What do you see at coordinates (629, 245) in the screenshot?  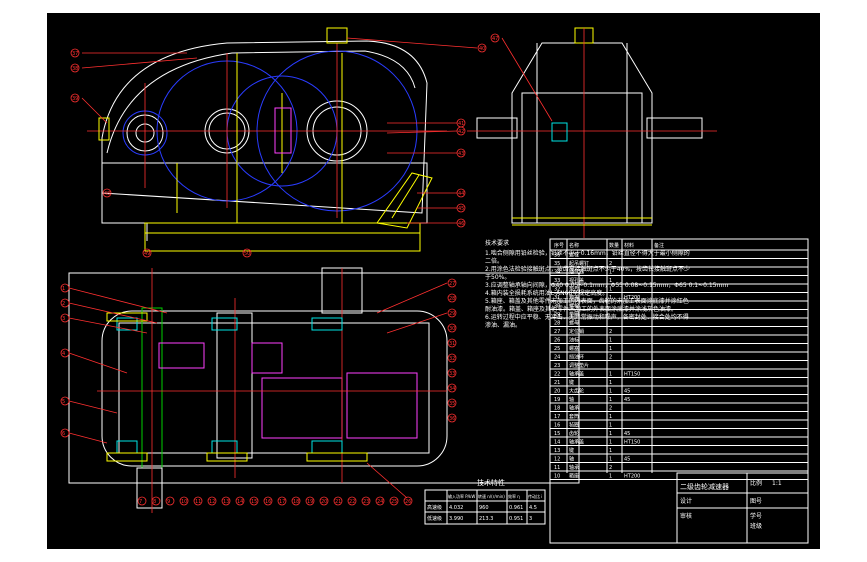 I see `parts-header-3: 材料` at bounding box center [629, 245].